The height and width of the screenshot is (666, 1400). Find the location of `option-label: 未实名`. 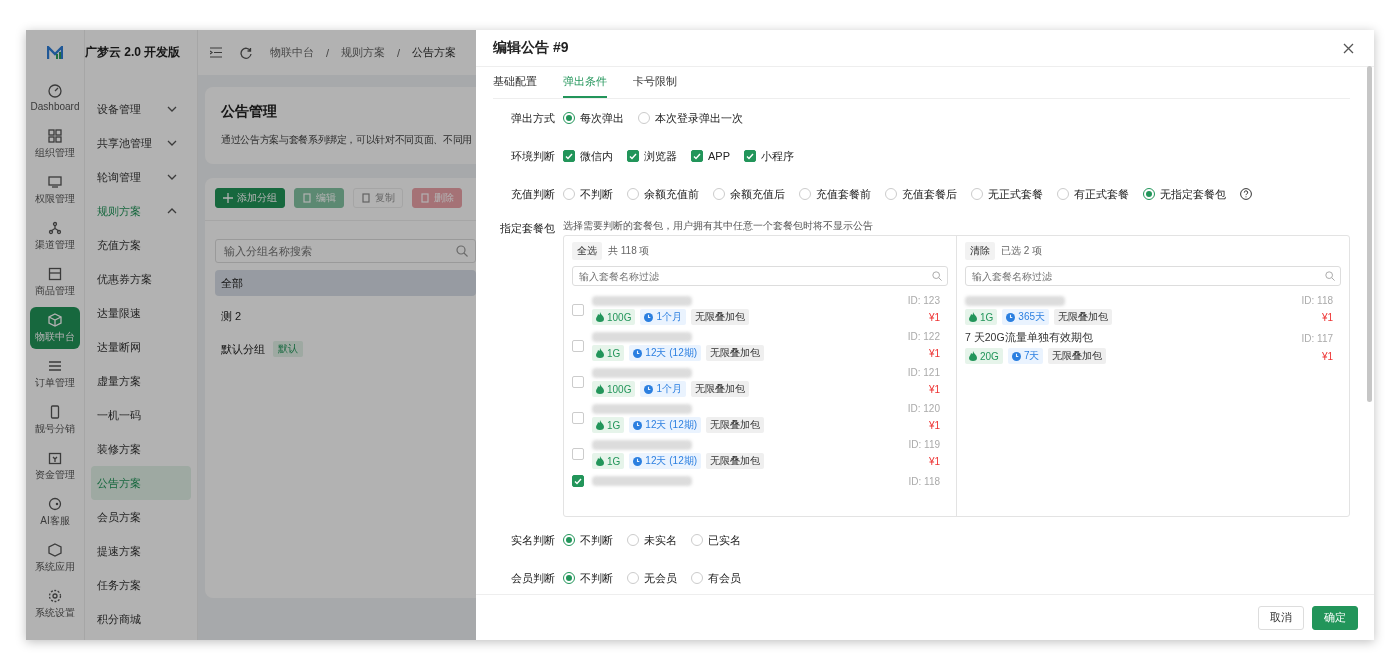

option-label: 未实名 is located at coordinates (660, 540).